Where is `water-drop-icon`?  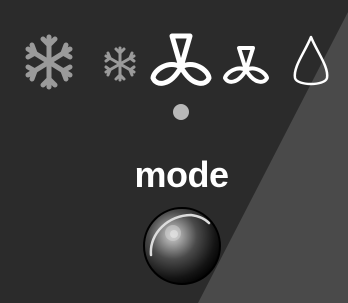 water-drop-icon is located at coordinates (311, 61).